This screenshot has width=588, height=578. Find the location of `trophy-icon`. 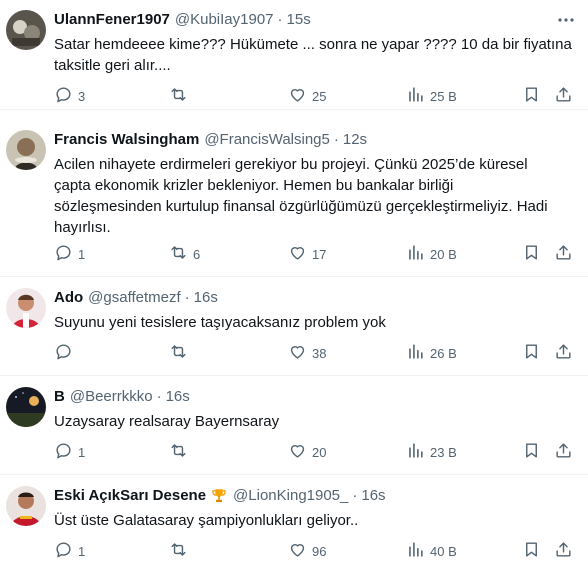

trophy-icon is located at coordinates (219, 496).